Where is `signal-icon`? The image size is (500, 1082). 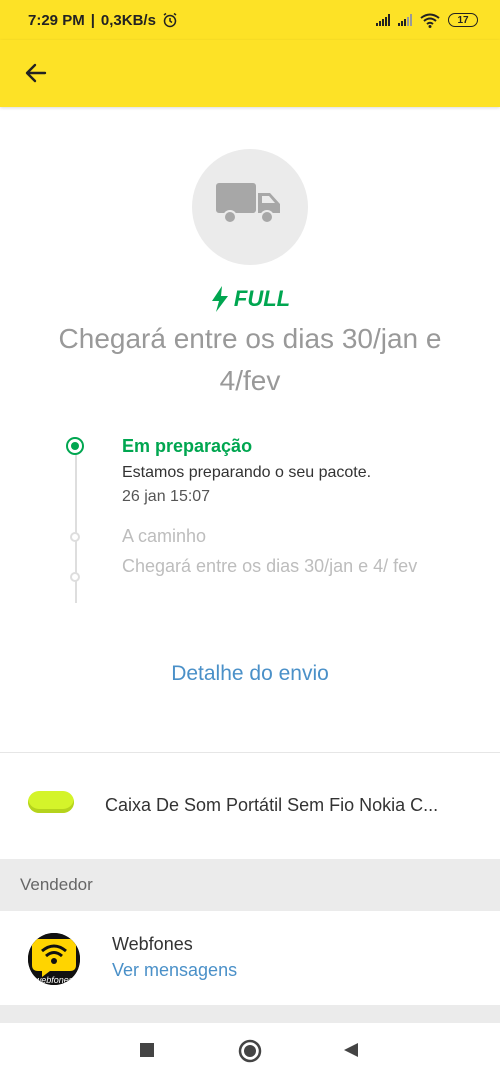 signal-icon is located at coordinates (383, 20).